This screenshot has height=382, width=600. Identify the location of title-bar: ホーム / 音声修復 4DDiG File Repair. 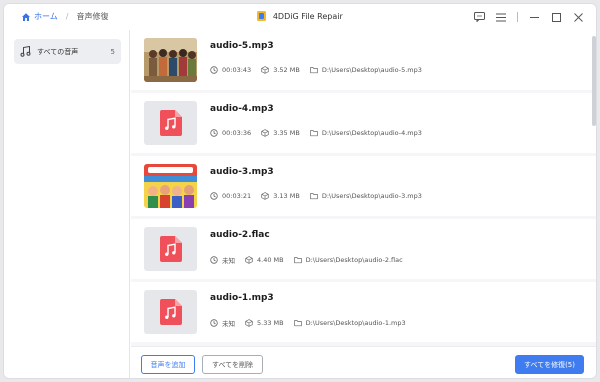
(300, 17).